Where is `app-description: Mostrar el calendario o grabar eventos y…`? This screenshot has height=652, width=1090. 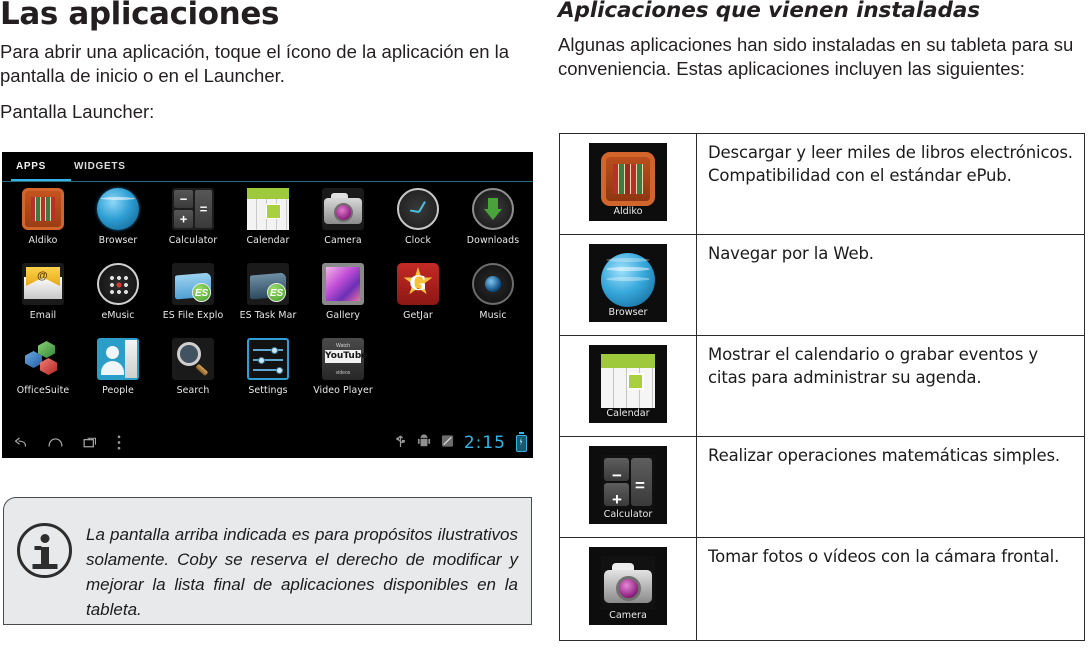 app-description: Mostrar el calendario o grabar eventos y… is located at coordinates (873, 366).